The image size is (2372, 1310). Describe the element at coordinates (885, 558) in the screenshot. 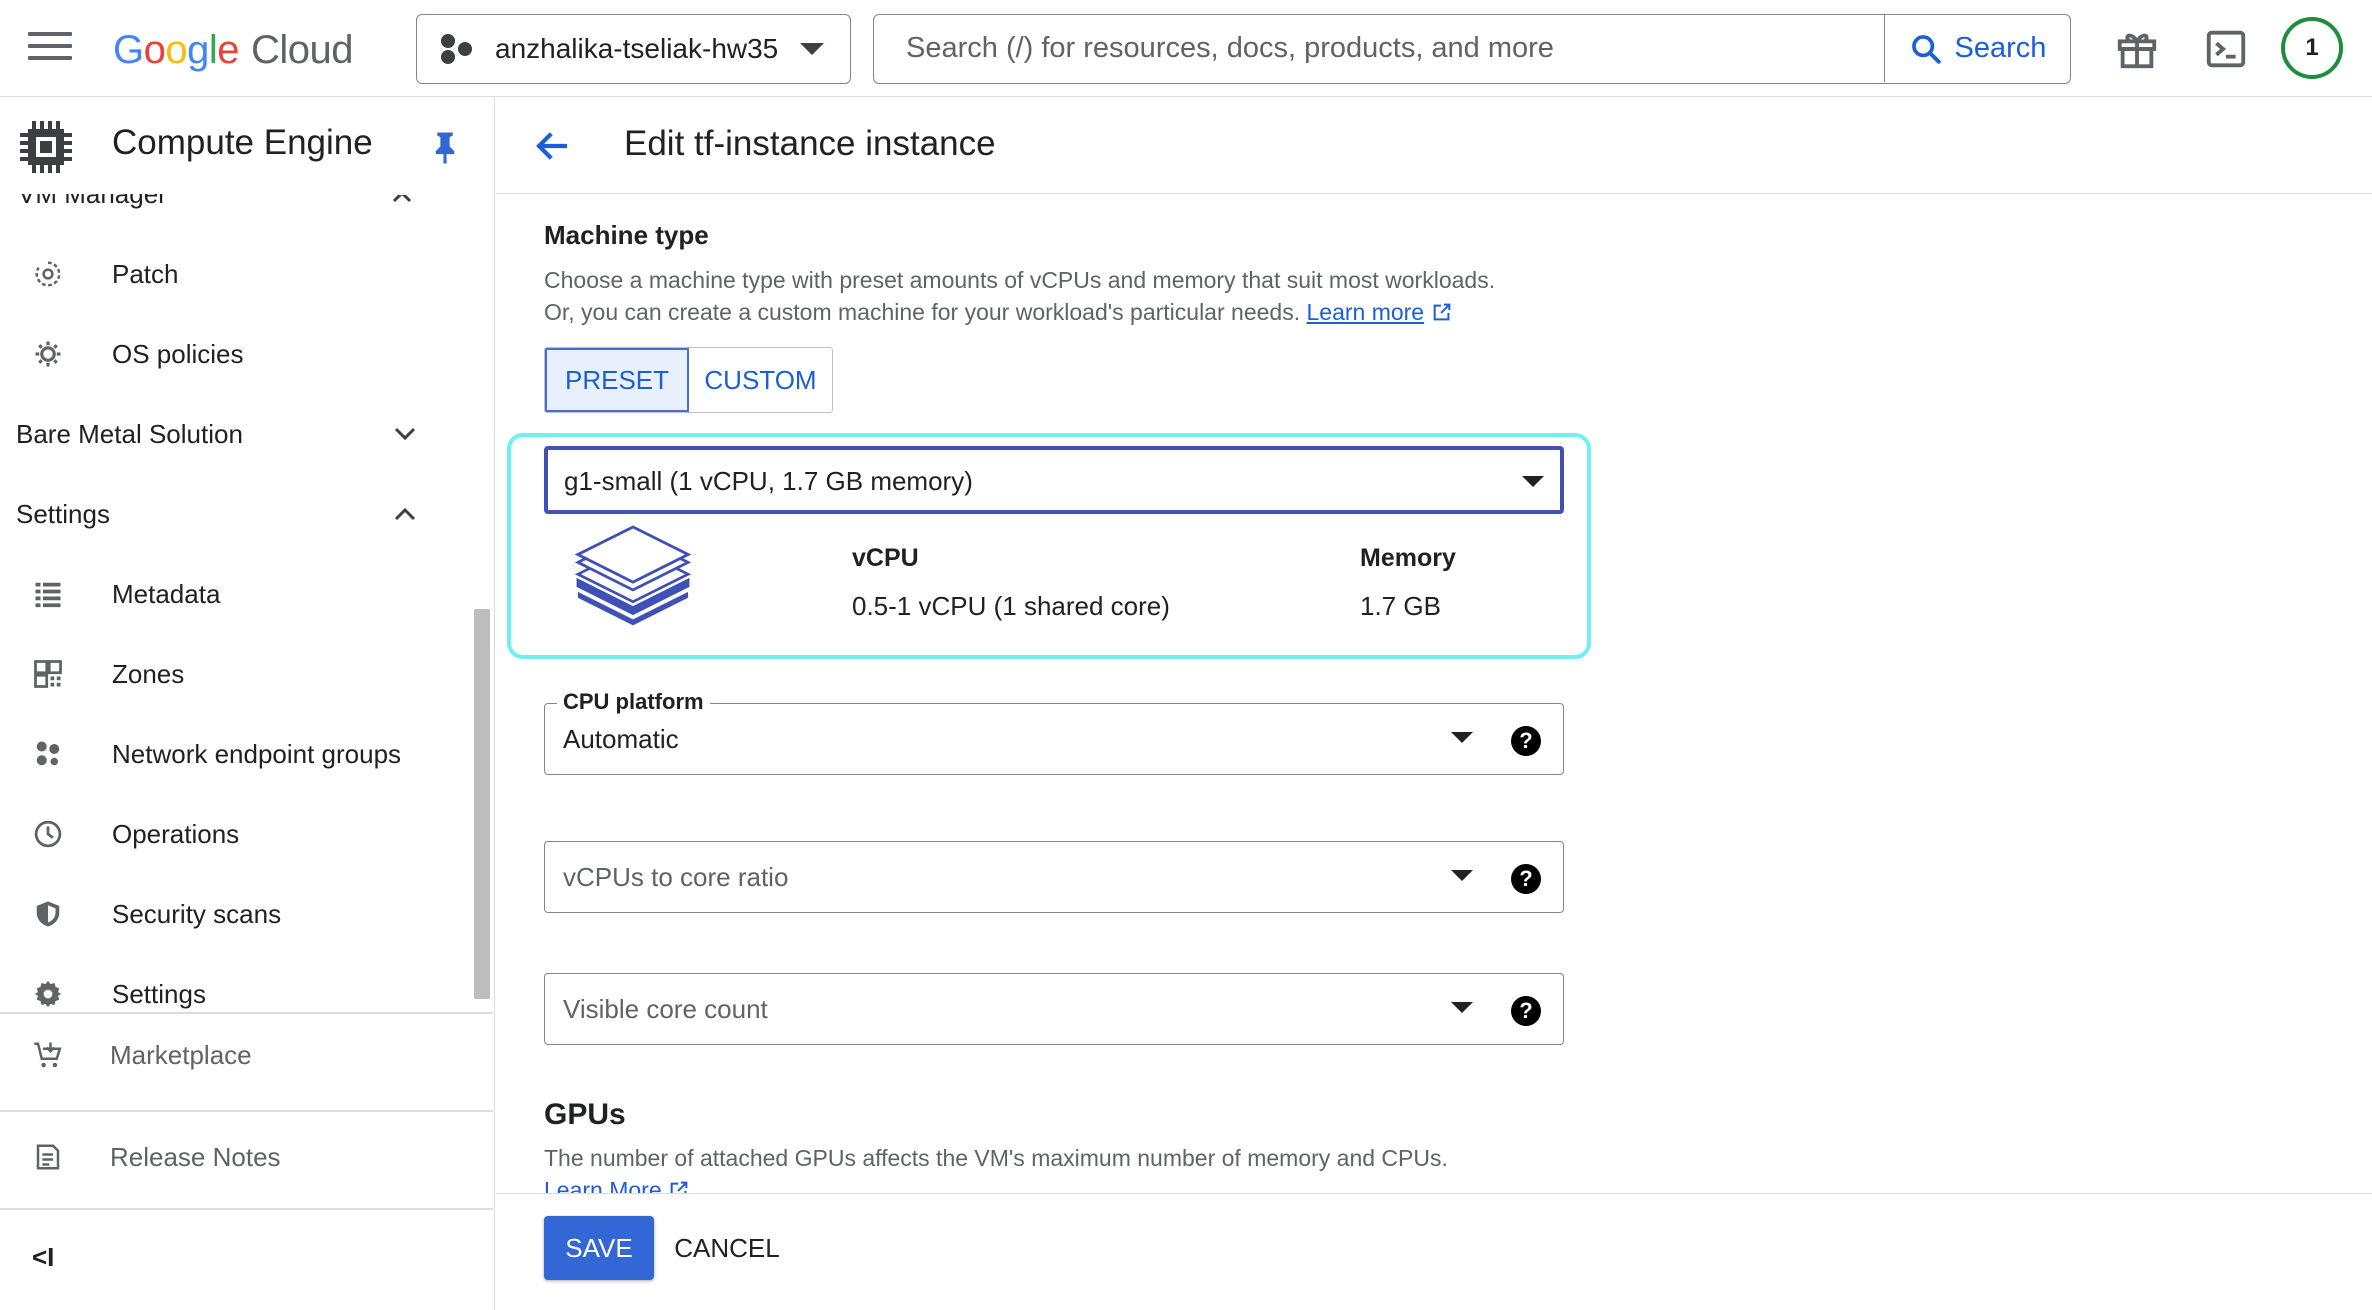

I see `vcpu-heading: vCPU` at that location.